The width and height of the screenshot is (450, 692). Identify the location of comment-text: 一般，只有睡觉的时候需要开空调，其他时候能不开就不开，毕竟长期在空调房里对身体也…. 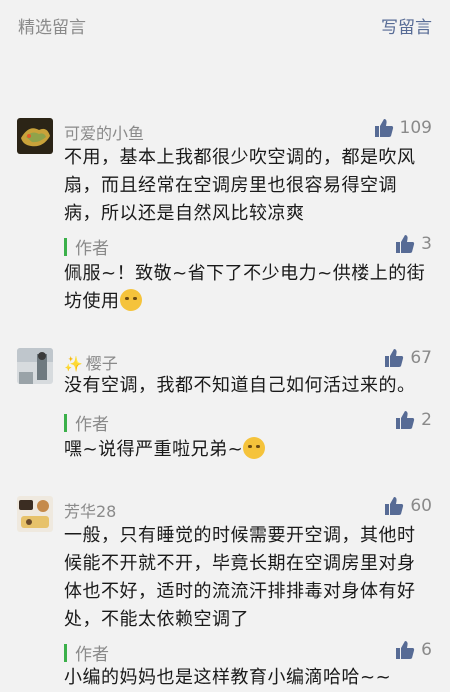
(240, 577).